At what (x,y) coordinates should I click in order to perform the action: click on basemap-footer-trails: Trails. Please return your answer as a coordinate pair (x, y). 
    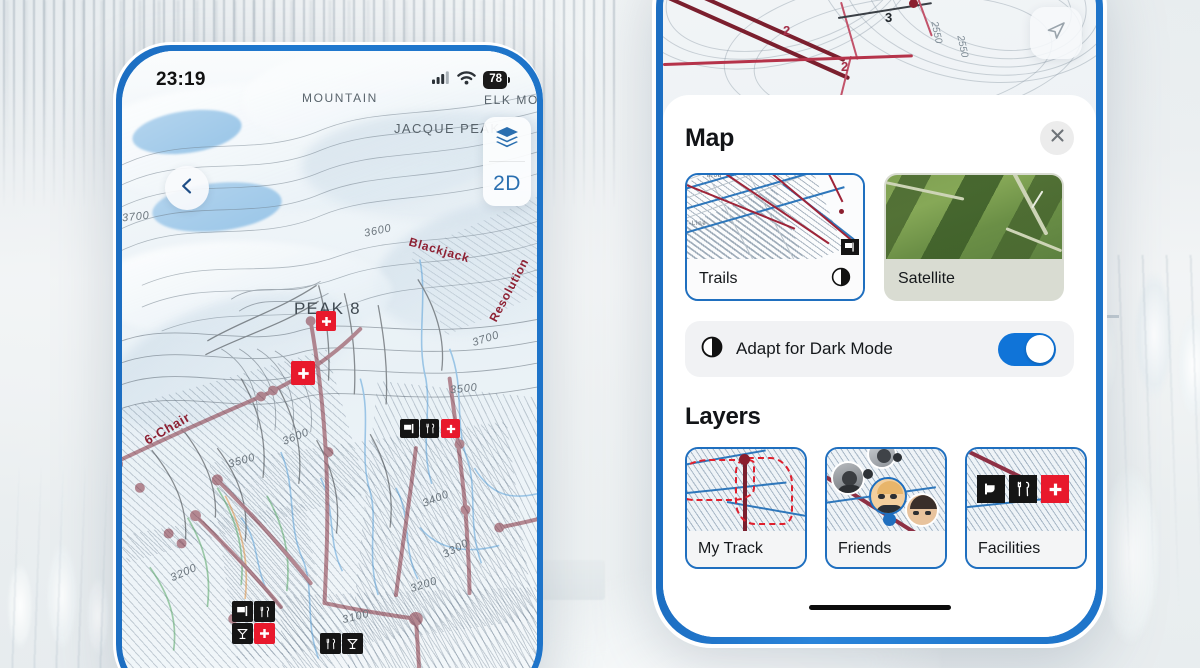
    Looking at the image, I should click on (775, 279).